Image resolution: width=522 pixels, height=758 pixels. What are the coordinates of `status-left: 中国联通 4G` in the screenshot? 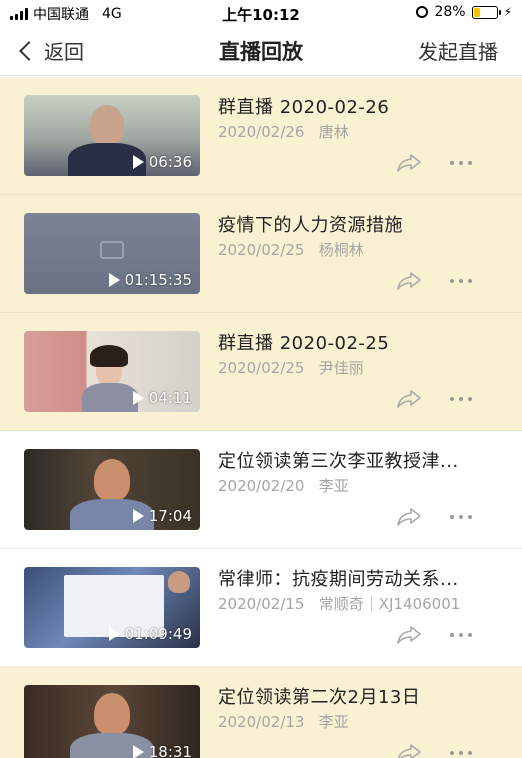 It's located at (66, 14).